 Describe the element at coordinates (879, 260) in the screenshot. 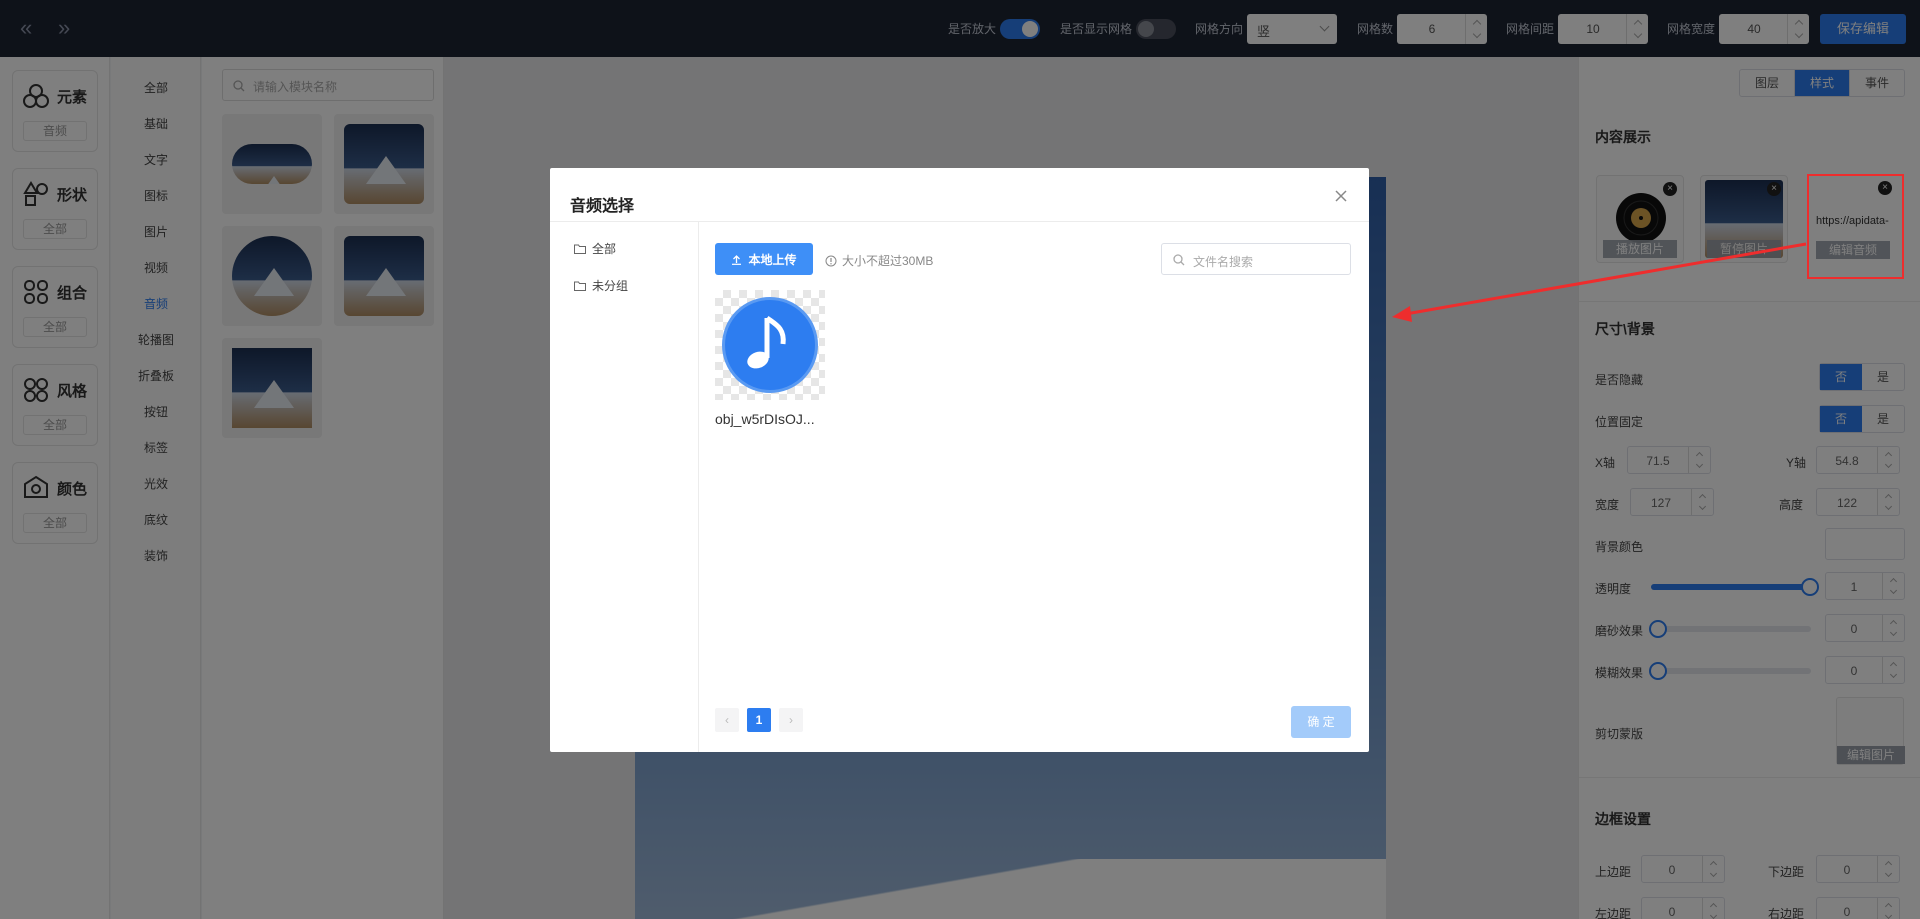

I see `size-hint: 大小不超过30MB` at that location.